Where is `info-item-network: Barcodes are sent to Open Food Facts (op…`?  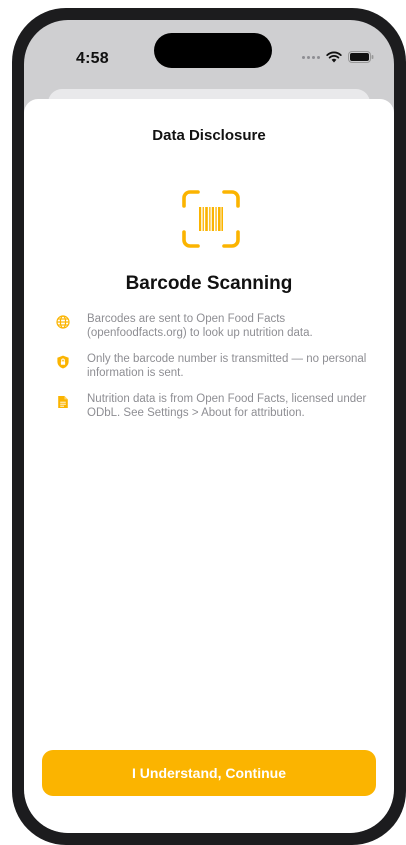 info-item-network: Barcodes are sent to Open Food Facts (op… is located at coordinates (220, 326).